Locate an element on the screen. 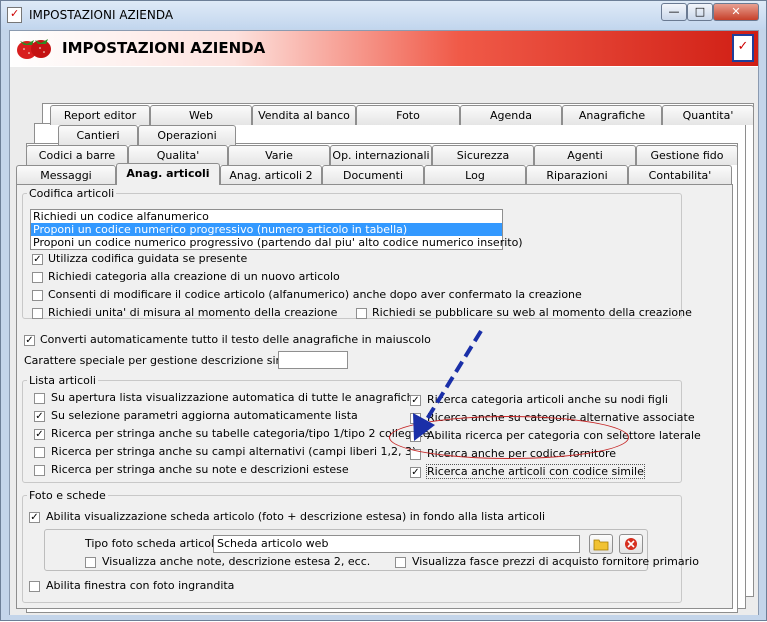  lista-left-checkbox-3: ✓ is located at coordinates (39, 434).